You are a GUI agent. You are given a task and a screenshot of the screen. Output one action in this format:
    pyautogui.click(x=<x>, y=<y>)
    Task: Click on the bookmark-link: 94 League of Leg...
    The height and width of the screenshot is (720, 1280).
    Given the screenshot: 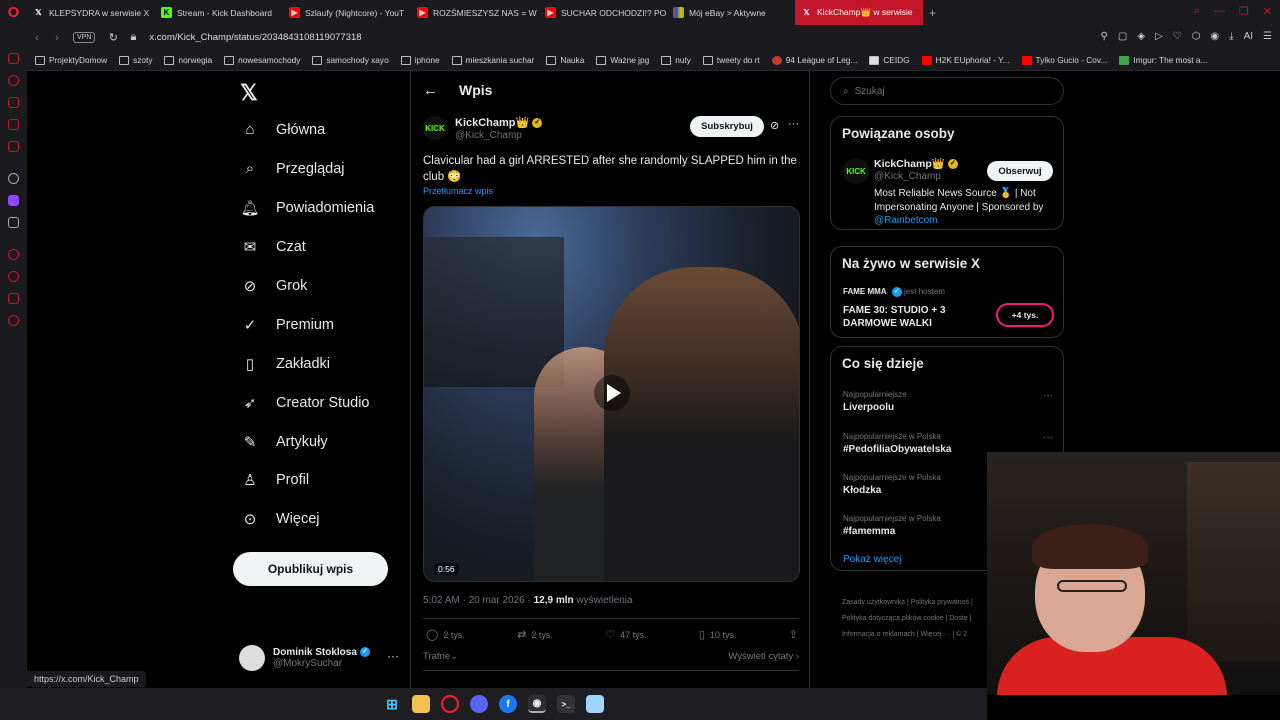 What is the action you would take?
    pyautogui.click(x=814, y=60)
    